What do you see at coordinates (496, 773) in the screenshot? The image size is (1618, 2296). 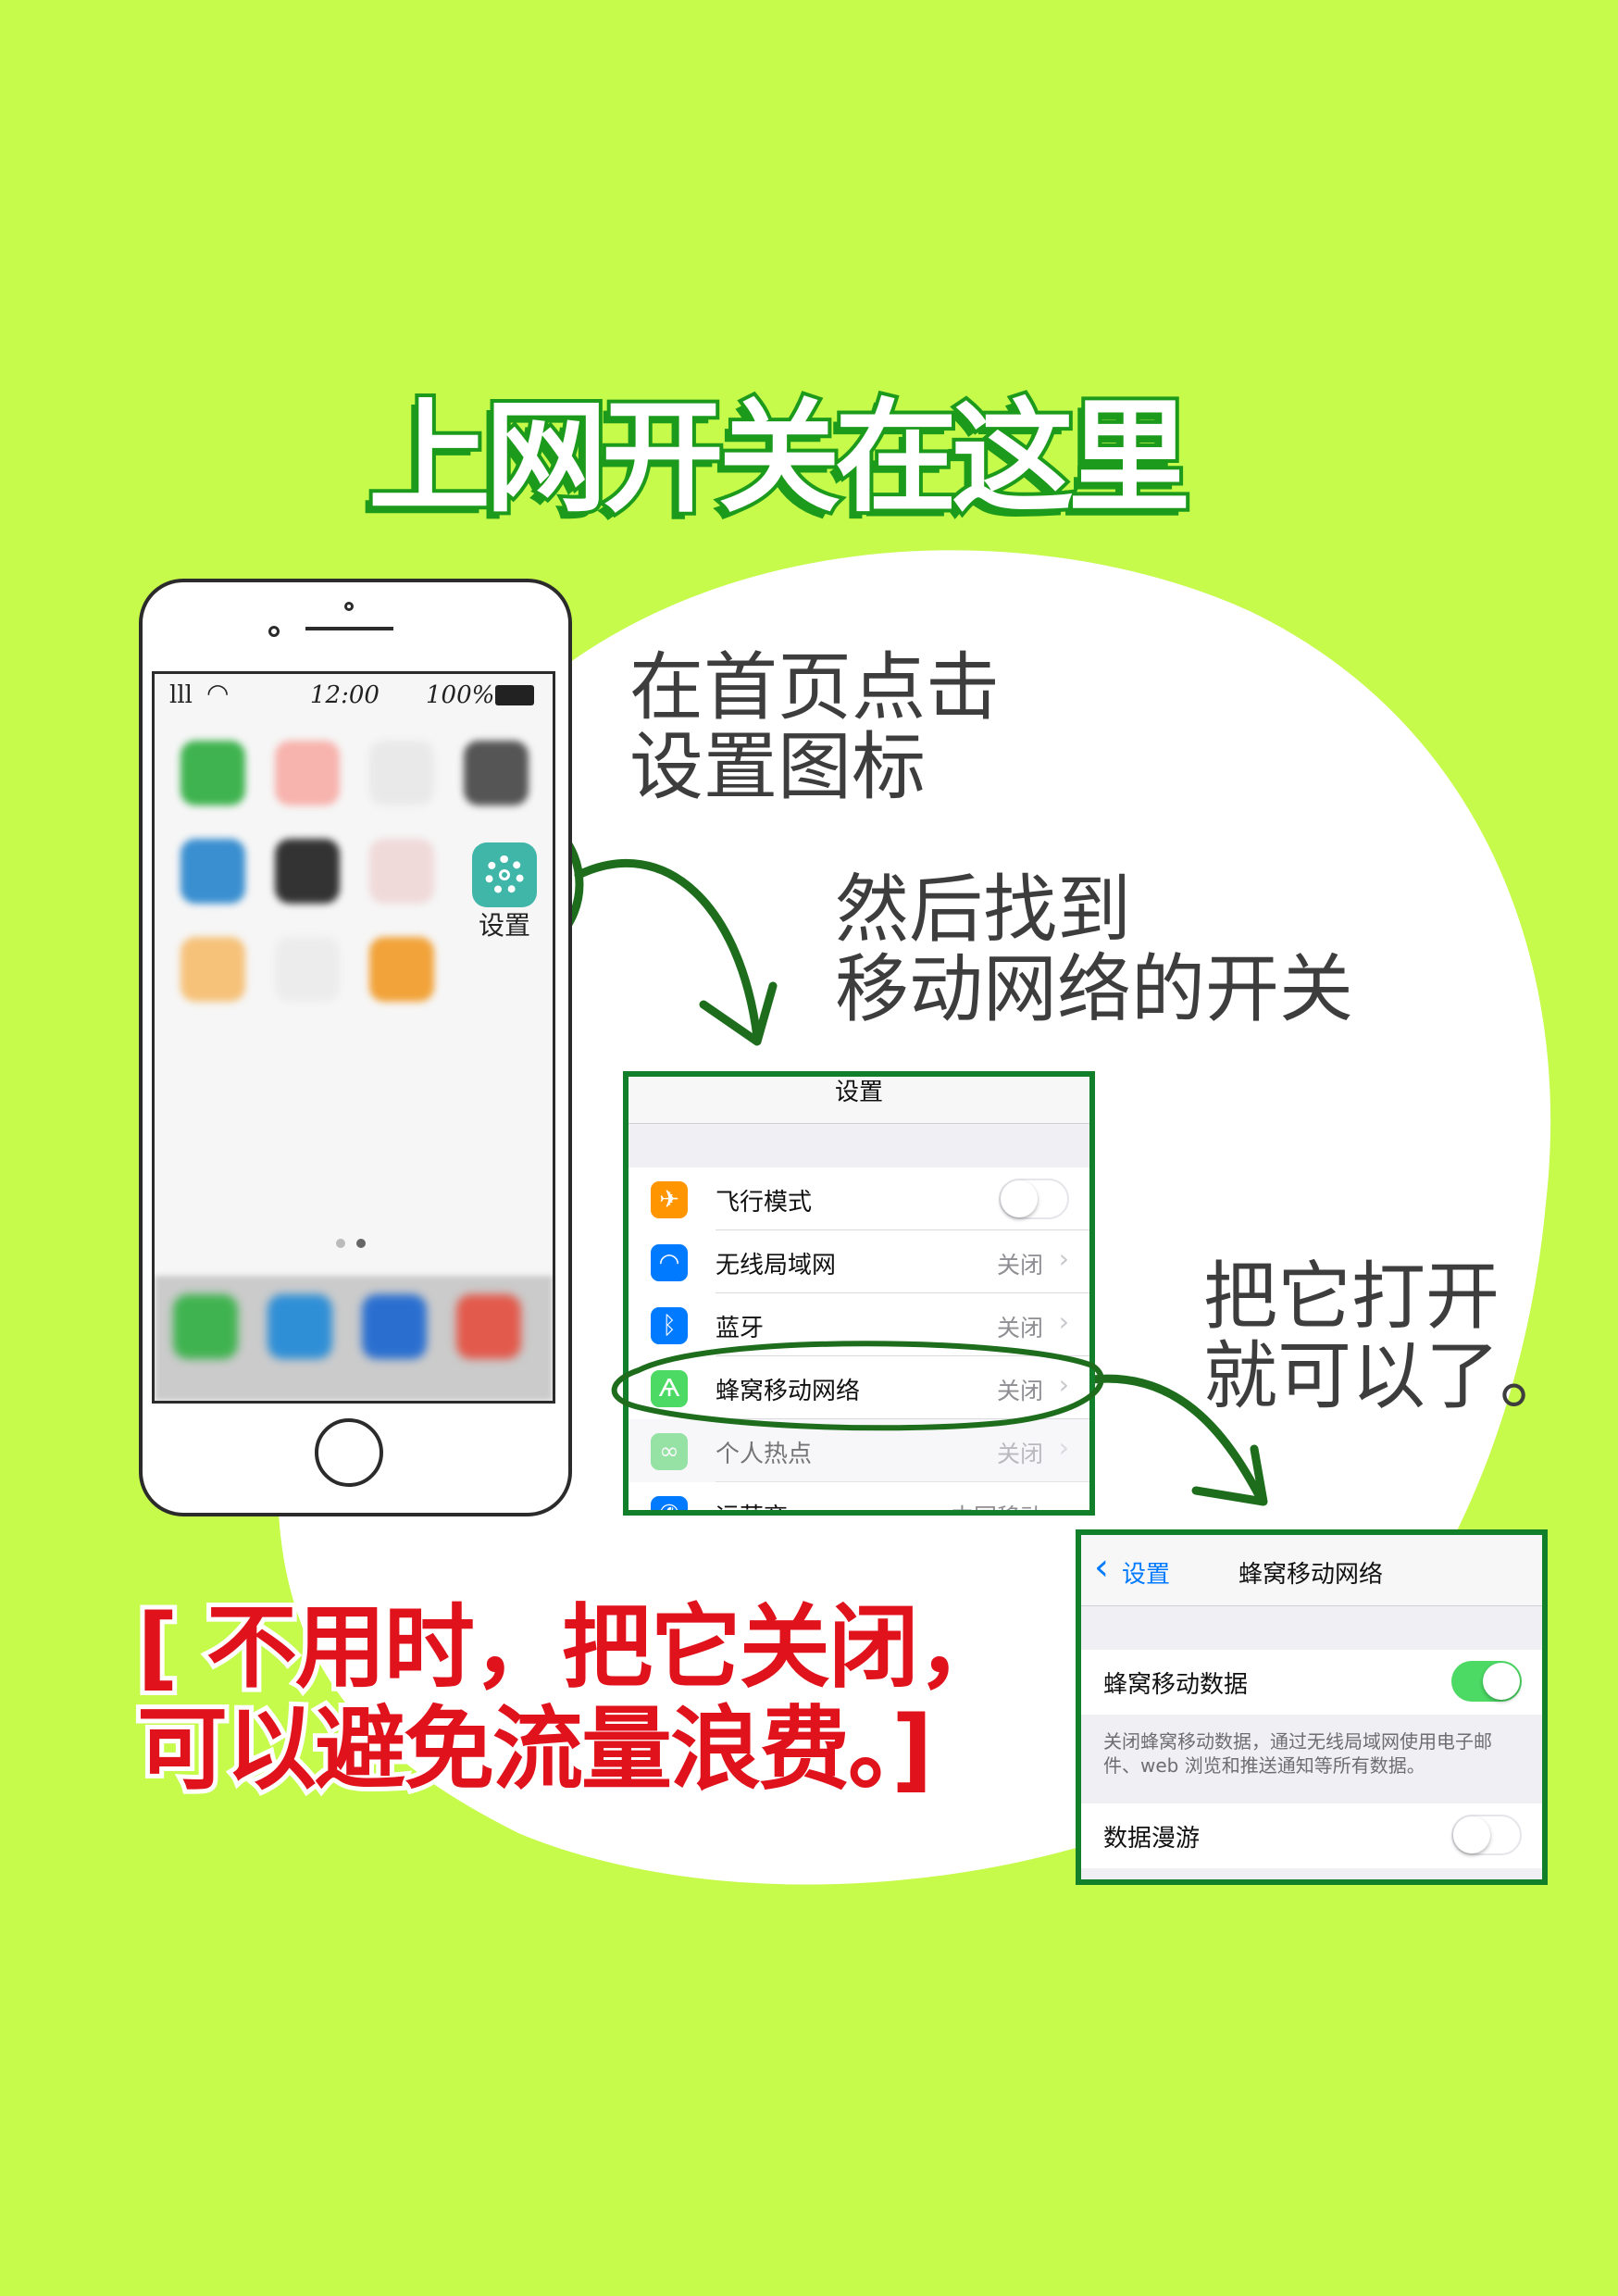 I see `app-icon-camera` at bounding box center [496, 773].